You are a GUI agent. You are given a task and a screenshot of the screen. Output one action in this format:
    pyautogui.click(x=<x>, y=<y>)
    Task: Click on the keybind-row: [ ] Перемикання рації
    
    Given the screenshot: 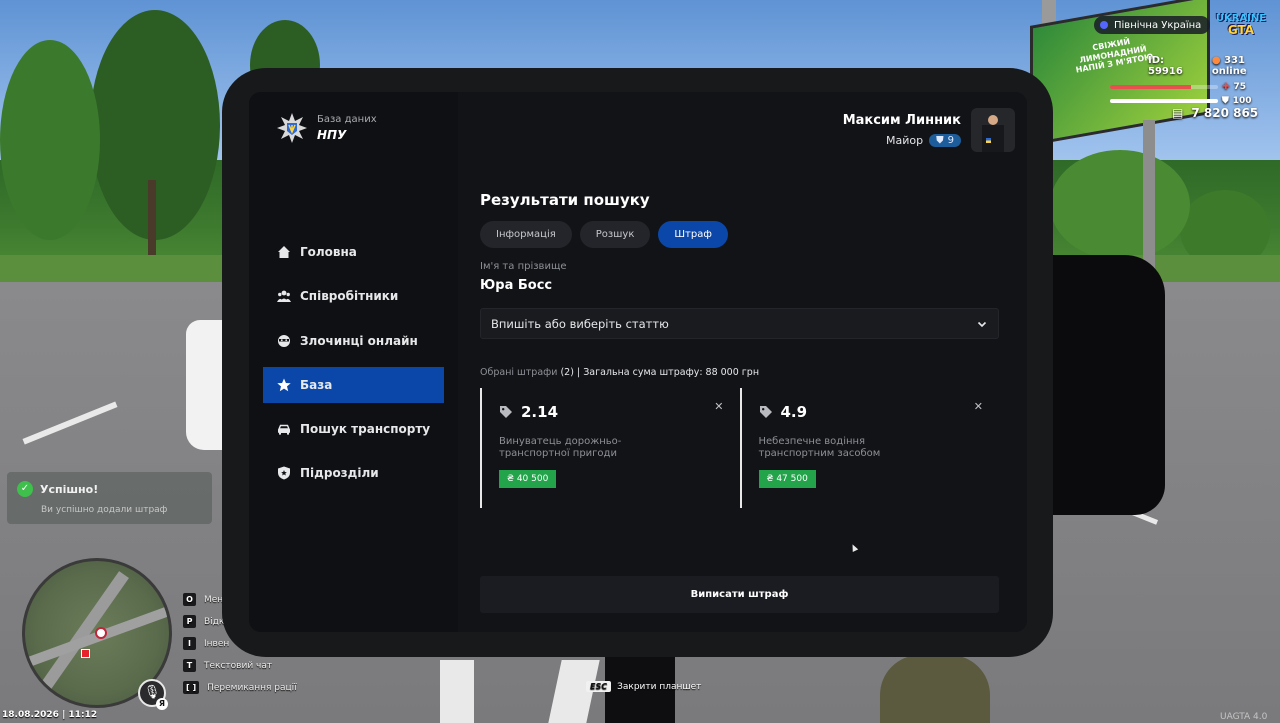 What is the action you would take?
    pyautogui.click(x=240, y=687)
    